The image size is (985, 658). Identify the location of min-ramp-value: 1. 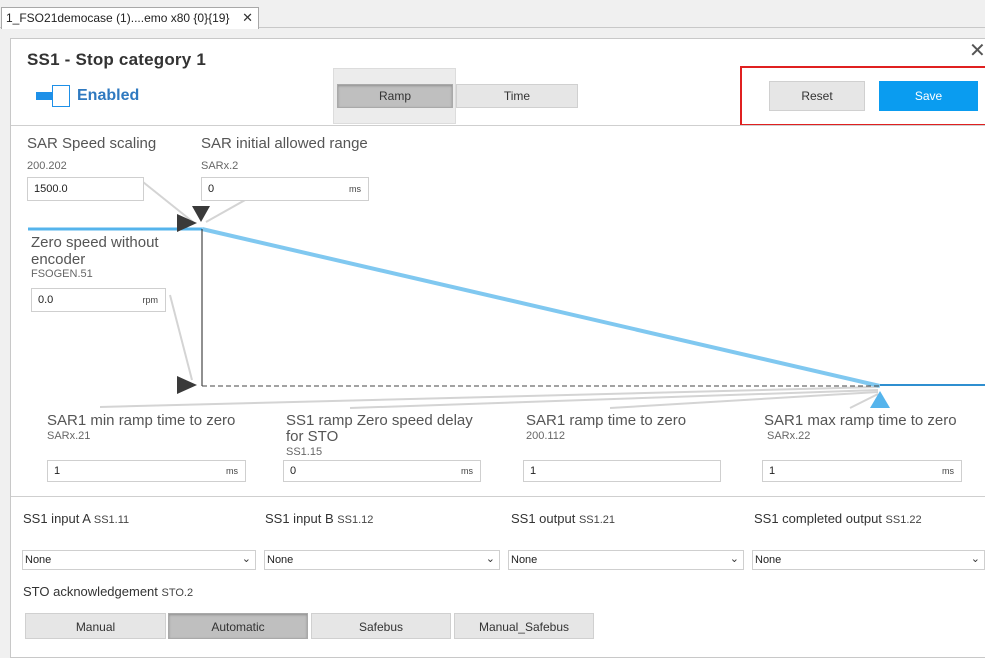
(57, 471).